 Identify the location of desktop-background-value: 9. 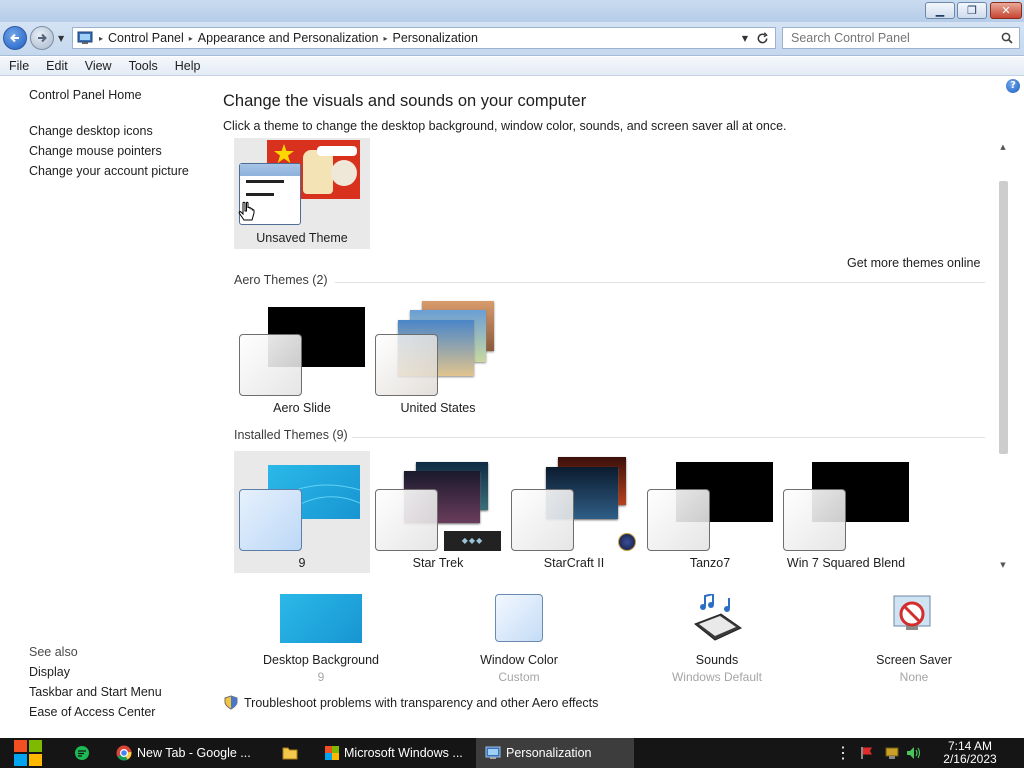
(321, 677).